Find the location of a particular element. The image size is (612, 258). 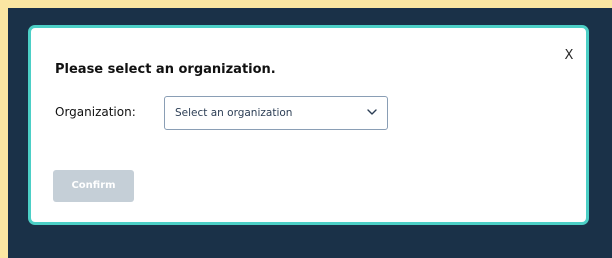

chevron-down-icon is located at coordinates (372, 112).